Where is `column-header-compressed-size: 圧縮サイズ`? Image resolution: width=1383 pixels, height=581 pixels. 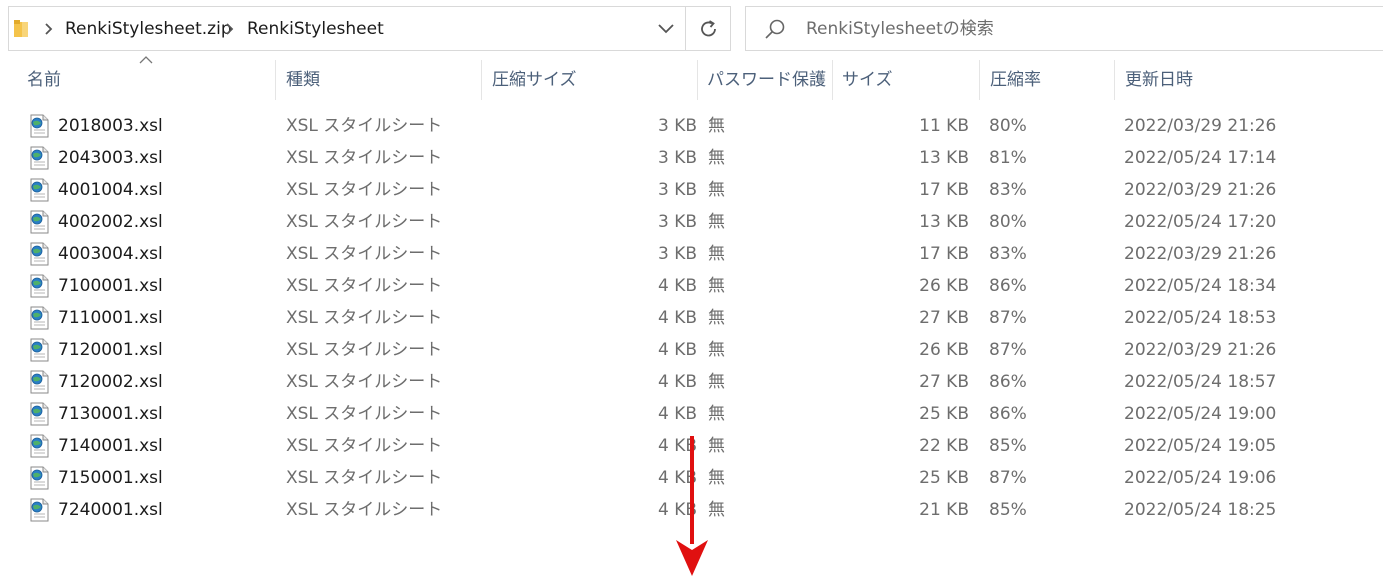
column-header-compressed-size: 圧縮サイズ is located at coordinates (534, 80).